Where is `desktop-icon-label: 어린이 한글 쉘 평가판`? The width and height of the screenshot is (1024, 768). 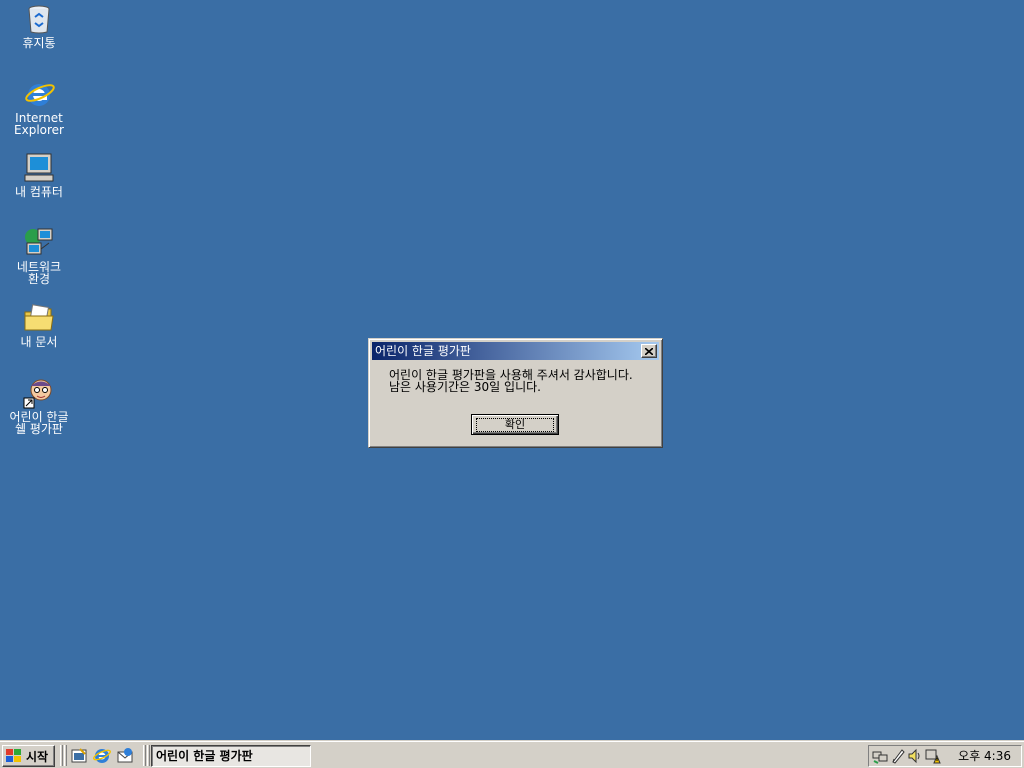 desktop-icon-label: 어린이 한글 쉘 평가판 is located at coordinates (39, 423).